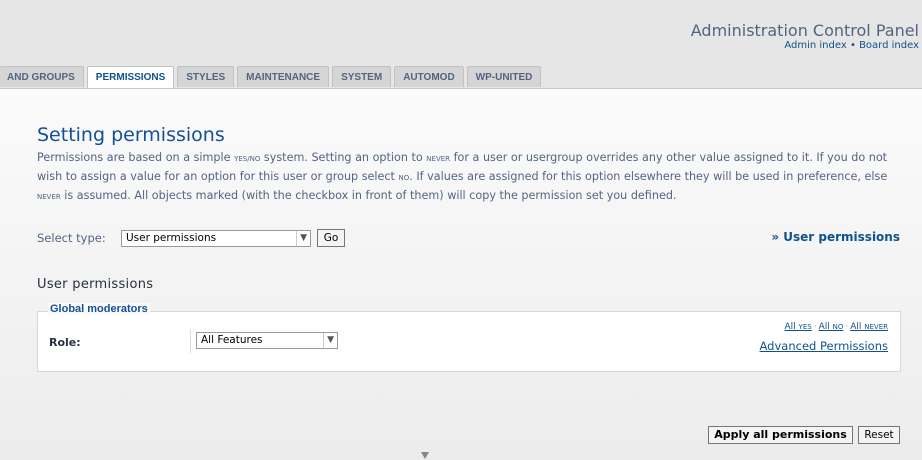 This screenshot has width=922, height=460. I want to click on divider, so click(190, 341).